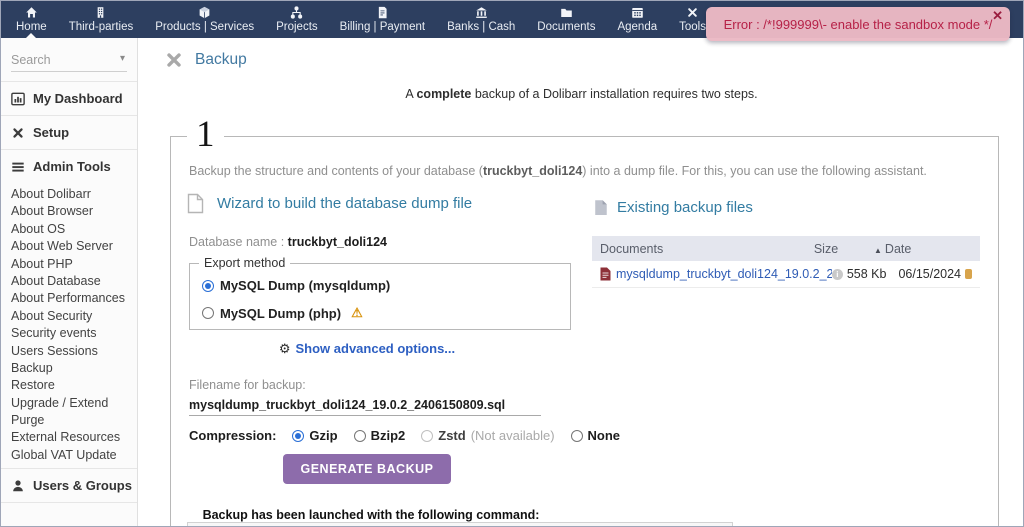 Image resolution: width=1024 pixels, height=527 pixels. Describe the element at coordinates (69, 455) in the screenshot. I see `sidebar-item-global-vat-update: Global VAT Update` at that location.